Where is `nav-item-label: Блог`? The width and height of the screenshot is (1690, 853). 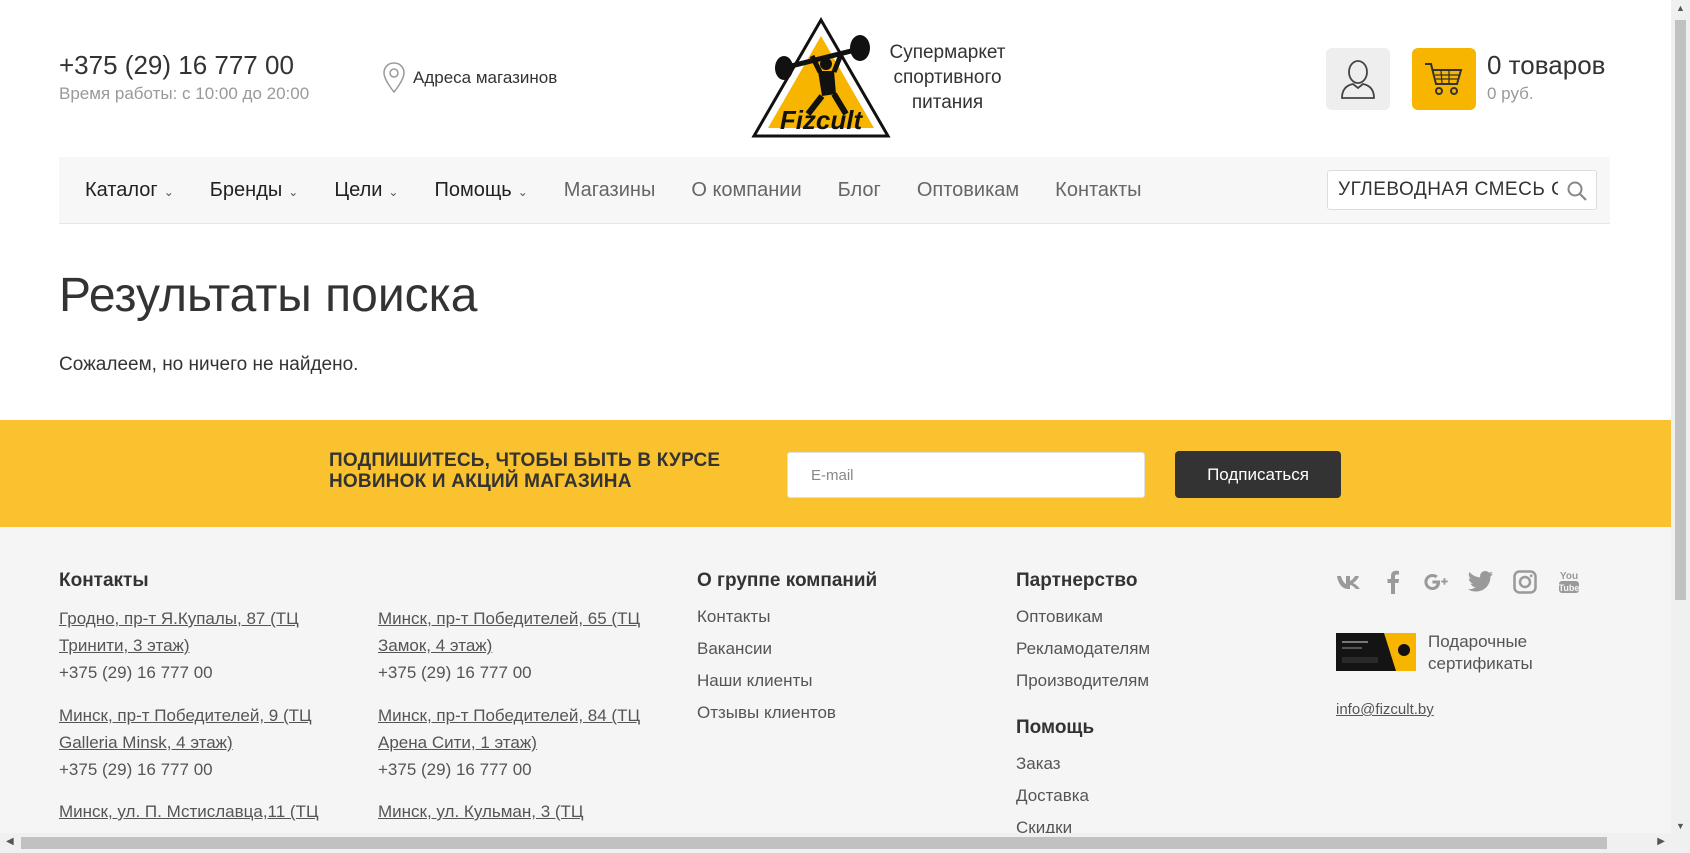 nav-item-label: Блог is located at coordinates (859, 190).